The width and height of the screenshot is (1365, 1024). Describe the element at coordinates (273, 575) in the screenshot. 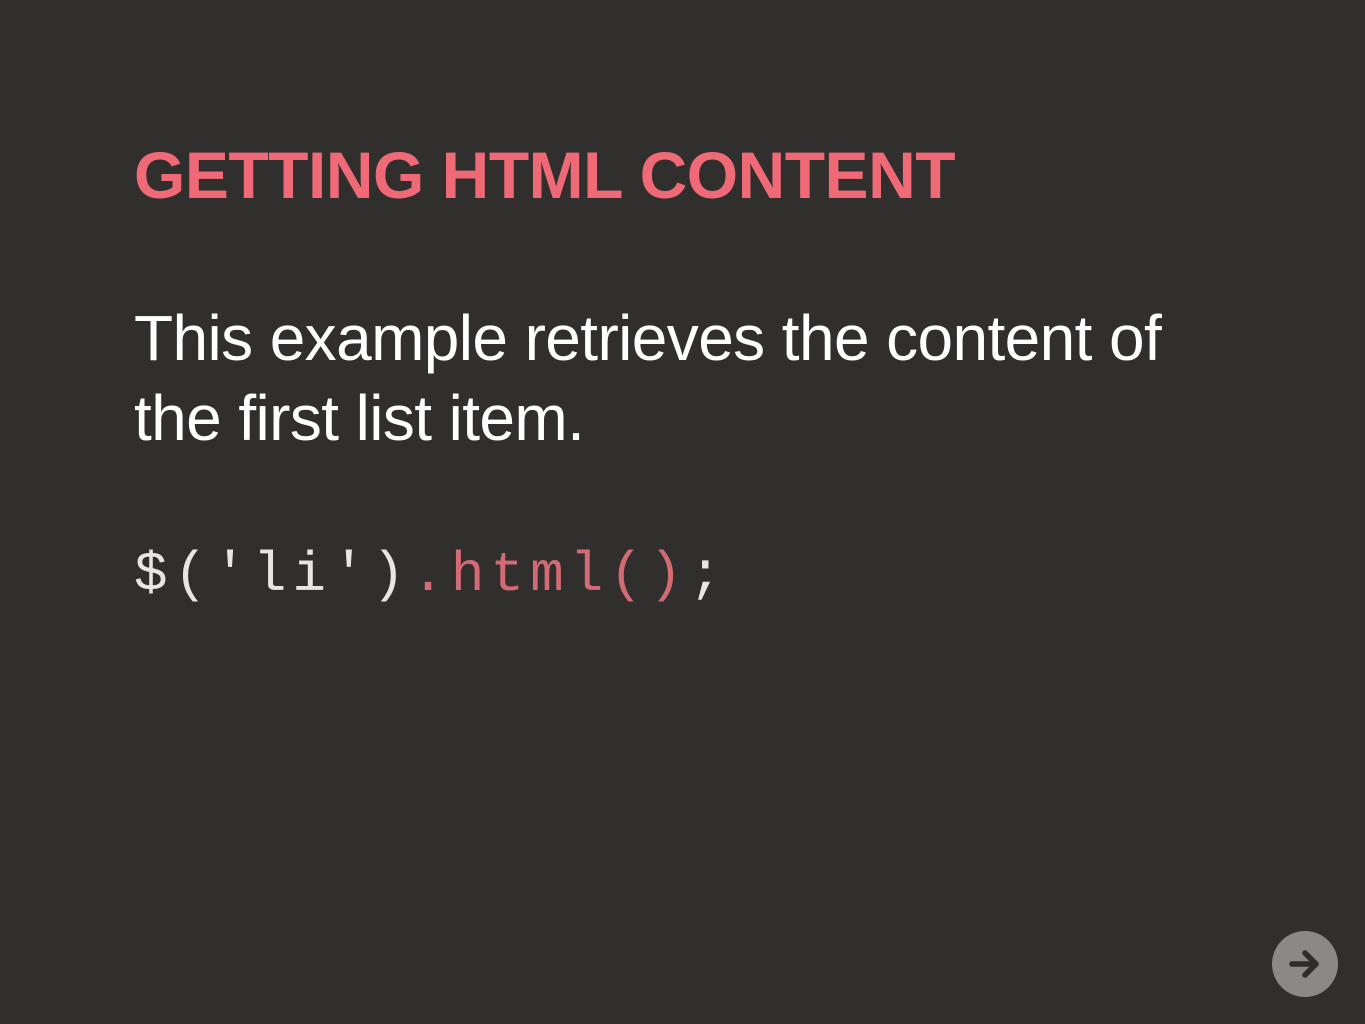

I see `code-selector: $('li')` at that location.